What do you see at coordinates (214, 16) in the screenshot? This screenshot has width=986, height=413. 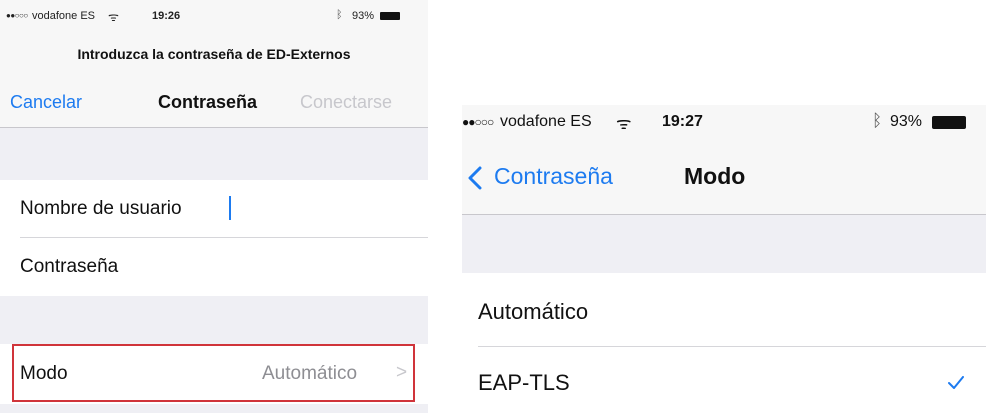 I see `status-bar: ●●○○○ vodafone ES ᯤ 19:26 ᛒ 93%` at bounding box center [214, 16].